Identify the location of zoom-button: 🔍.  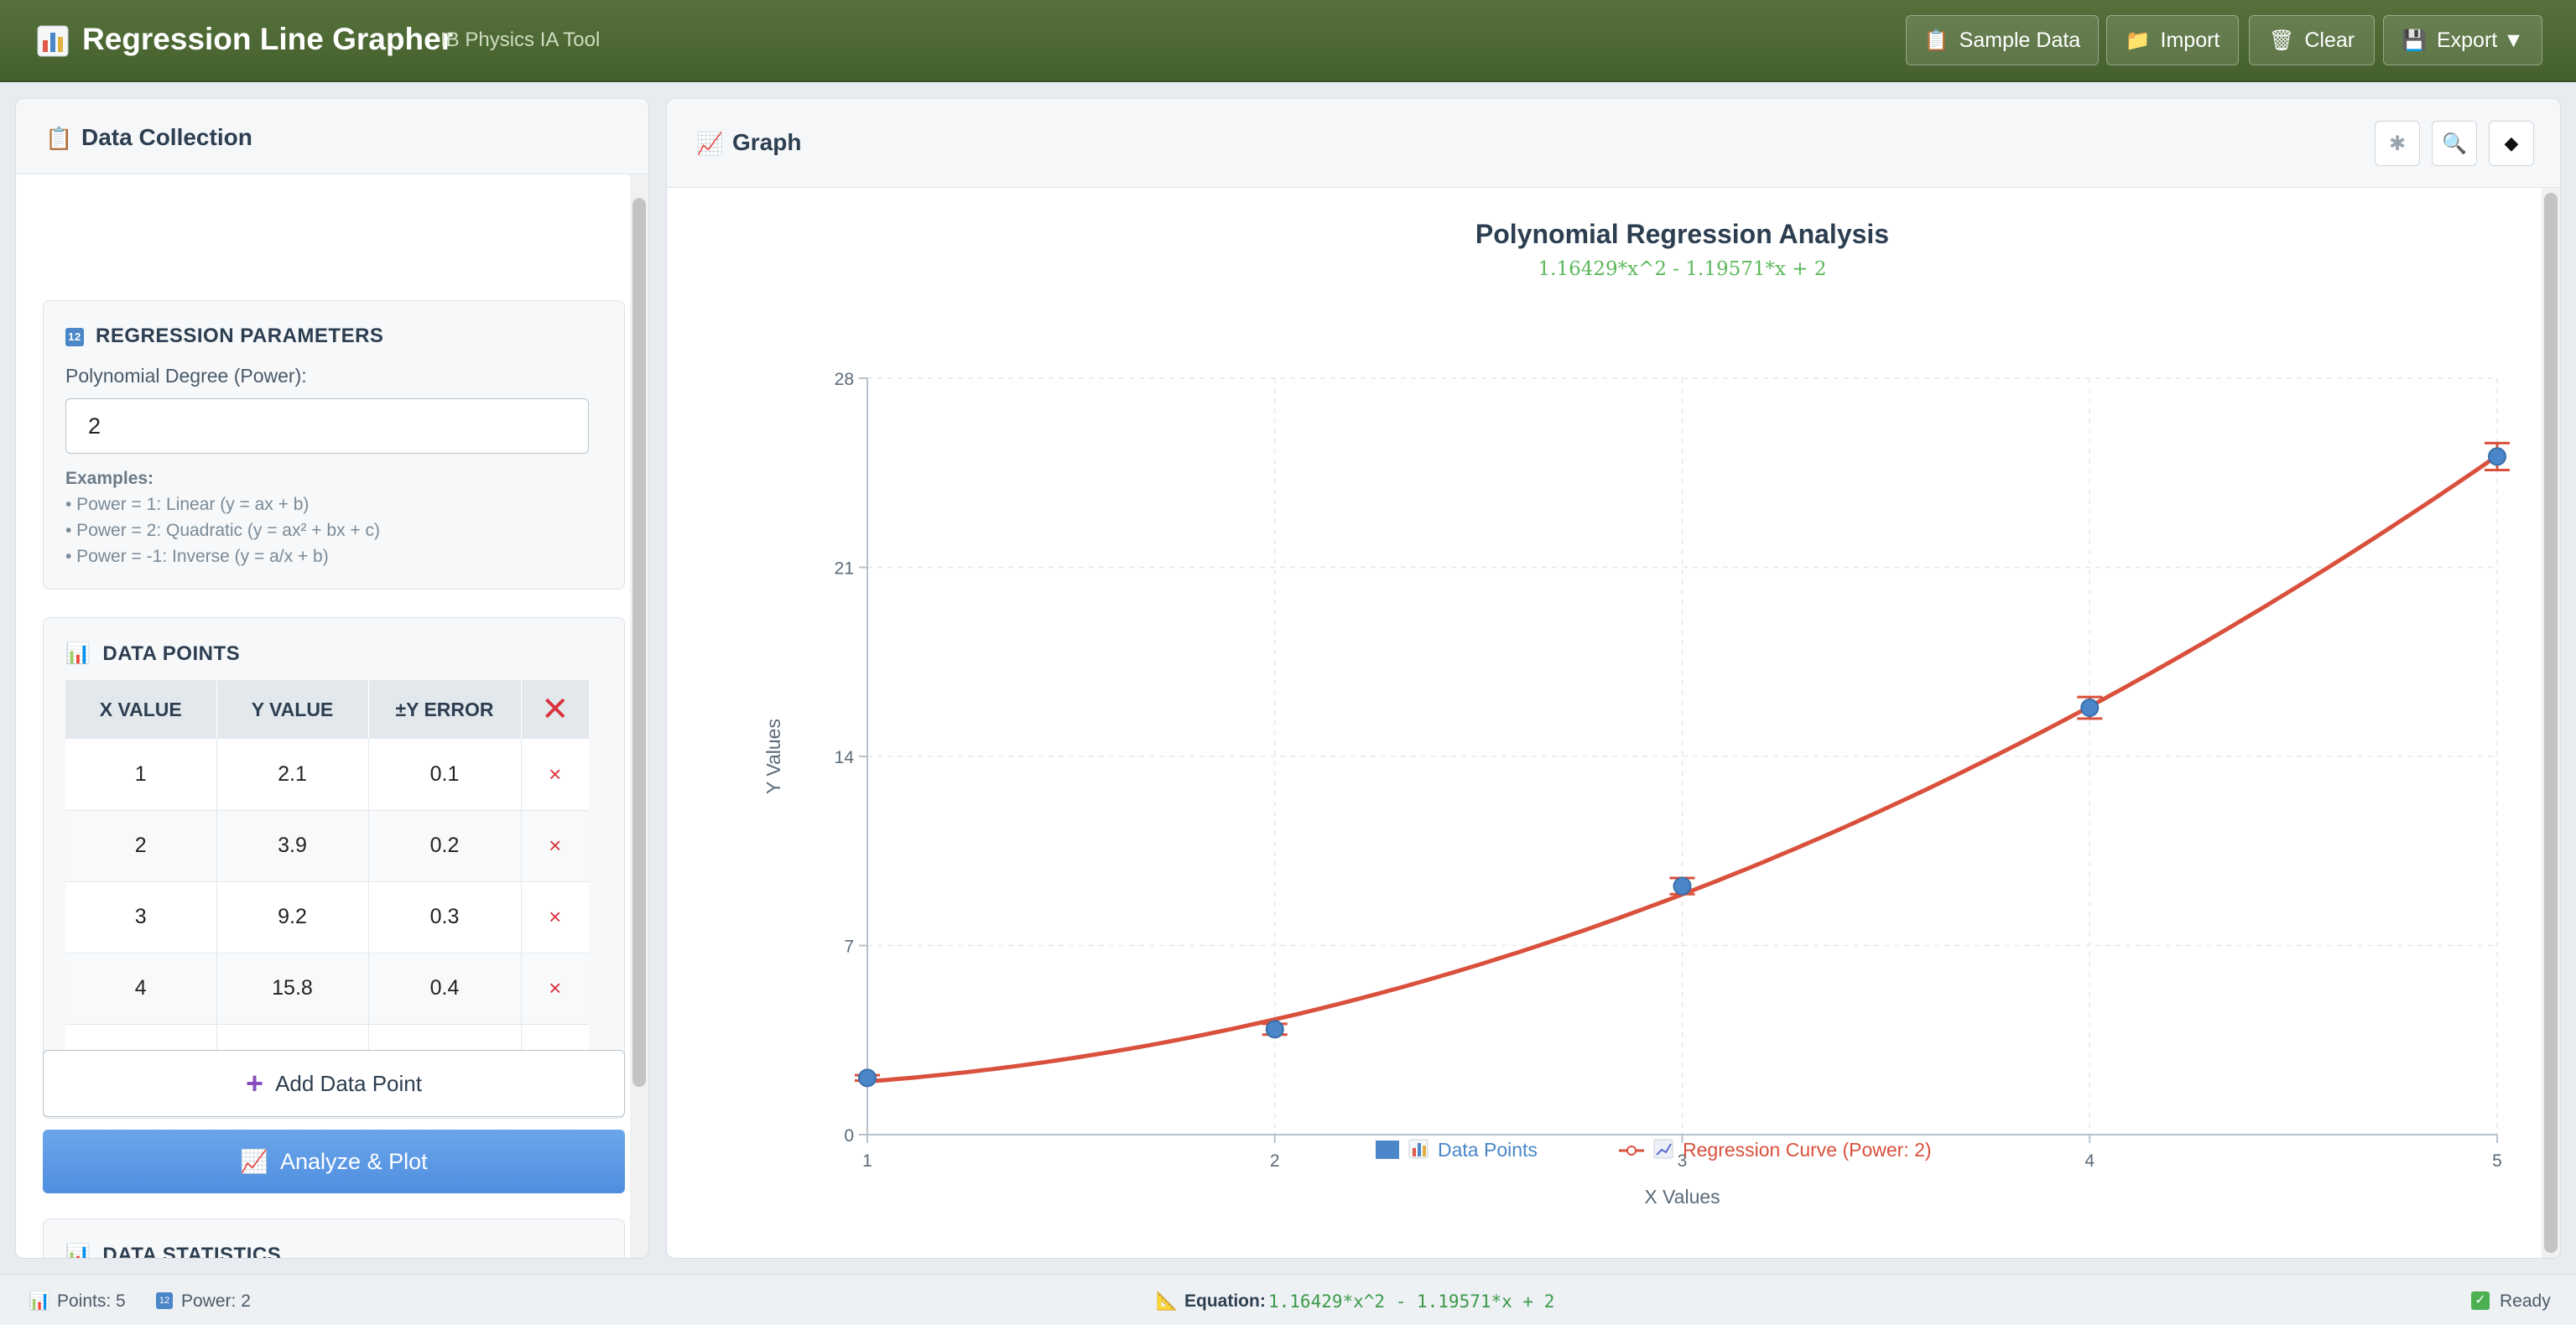
(2454, 143).